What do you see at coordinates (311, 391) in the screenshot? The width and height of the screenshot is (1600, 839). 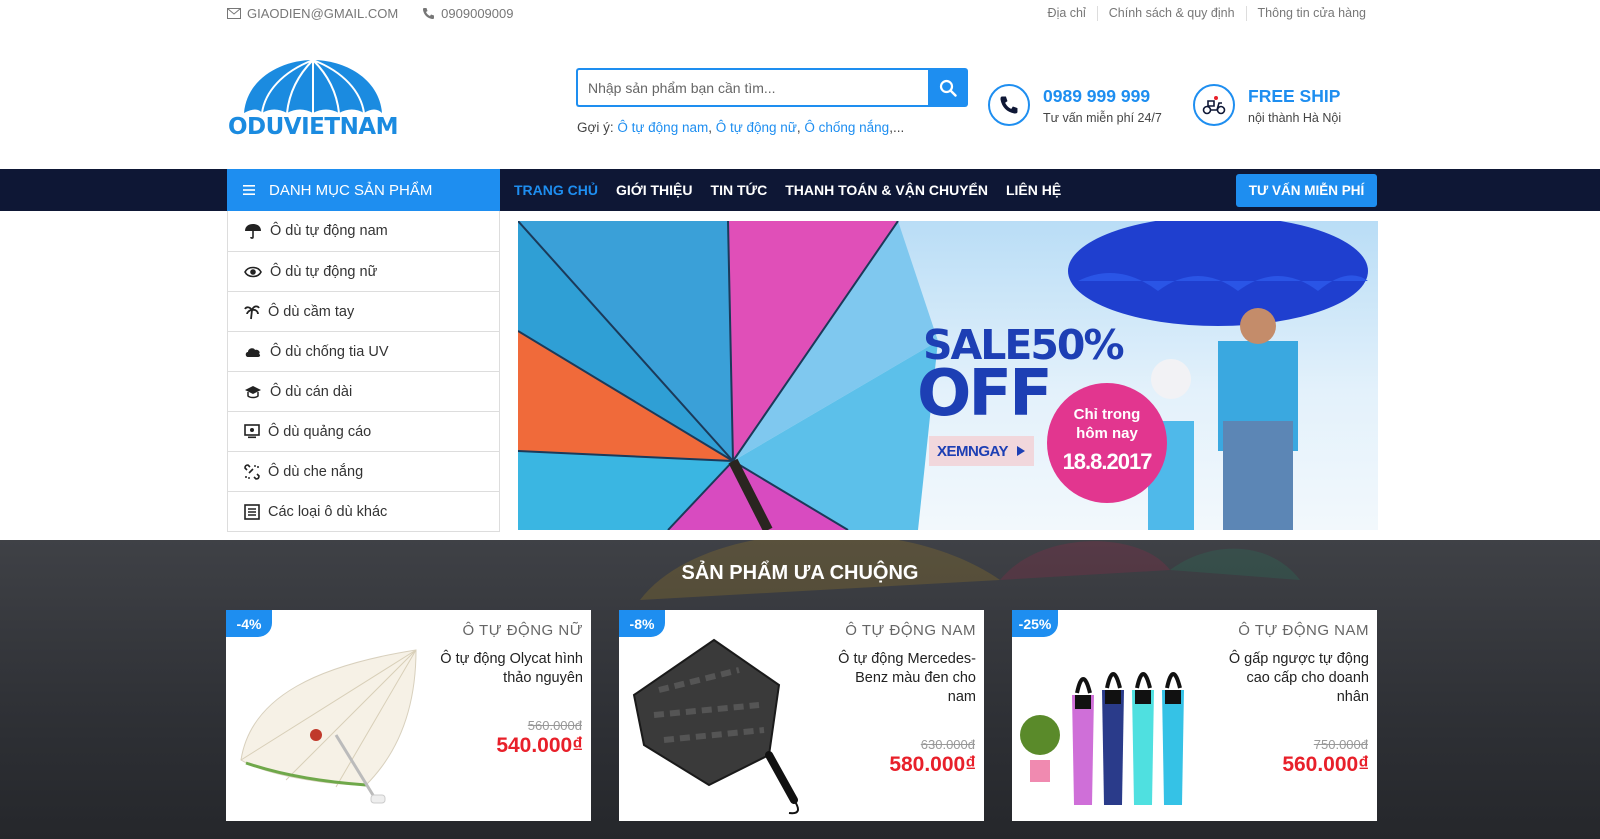 I see `category-label: Ô dù cán dài` at bounding box center [311, 391].